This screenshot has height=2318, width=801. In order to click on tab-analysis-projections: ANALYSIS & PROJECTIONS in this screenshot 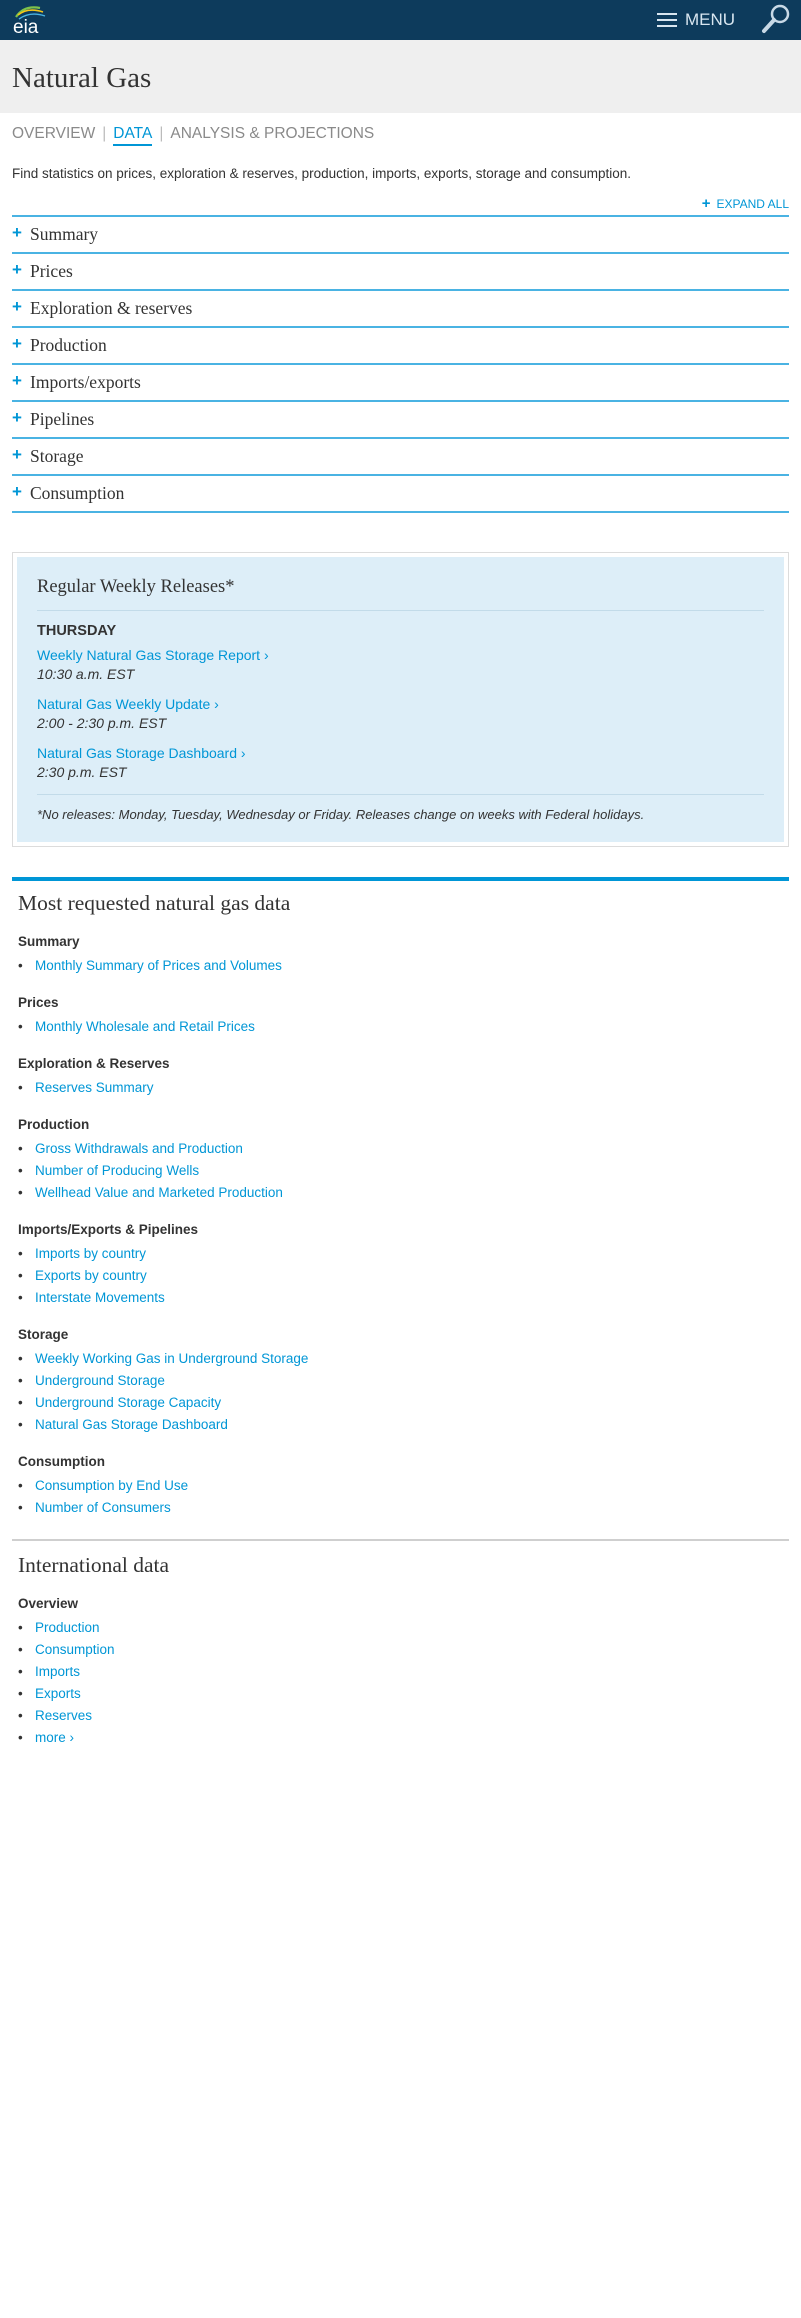, I will do `click(272, 134)`.